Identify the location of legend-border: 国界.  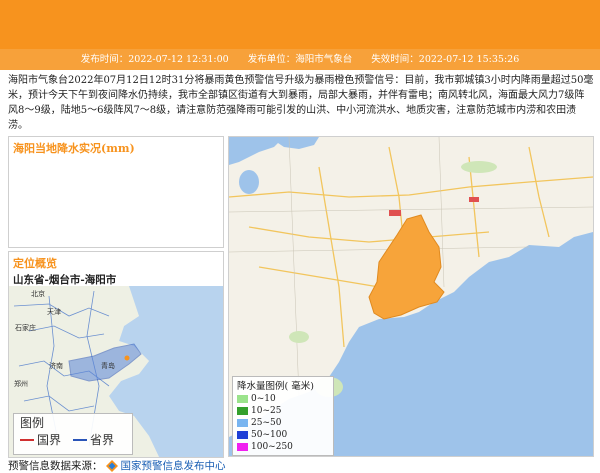
(49, 440).